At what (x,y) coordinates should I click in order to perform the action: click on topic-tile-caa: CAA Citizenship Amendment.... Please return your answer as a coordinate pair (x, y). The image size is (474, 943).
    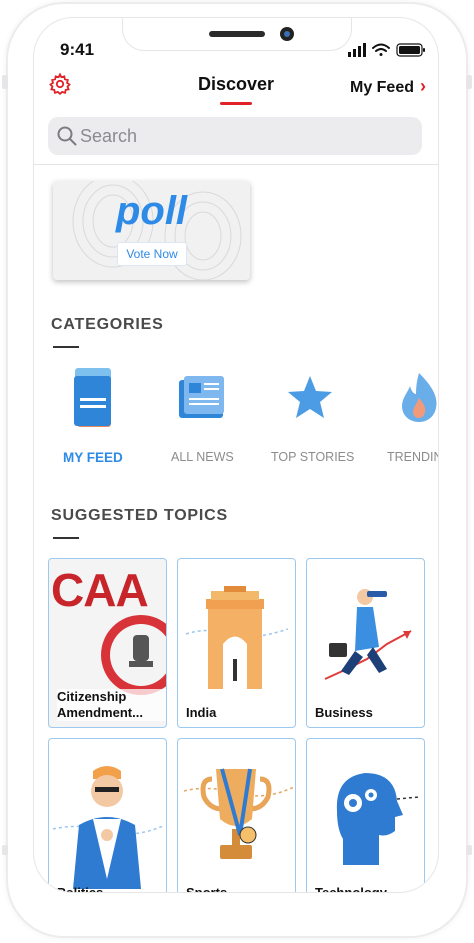
    Looking at the image, I should click on (107, 643).